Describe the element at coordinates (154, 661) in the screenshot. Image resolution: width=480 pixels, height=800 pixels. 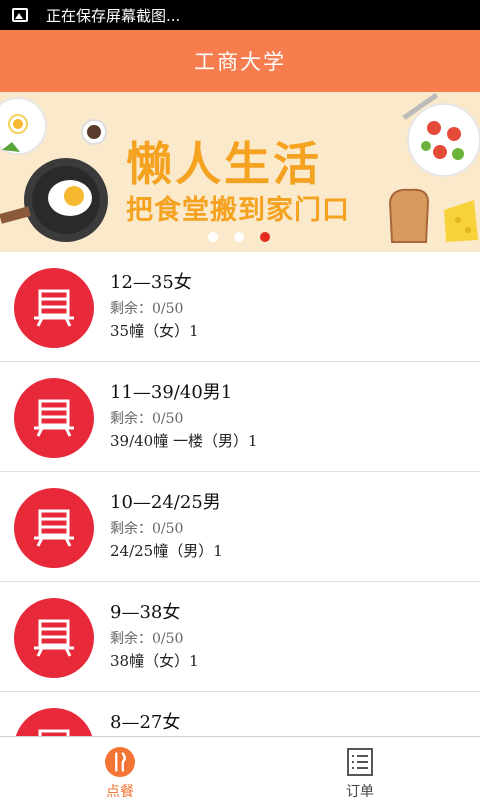
I see `item-address: 38幢（女）1` at that location.